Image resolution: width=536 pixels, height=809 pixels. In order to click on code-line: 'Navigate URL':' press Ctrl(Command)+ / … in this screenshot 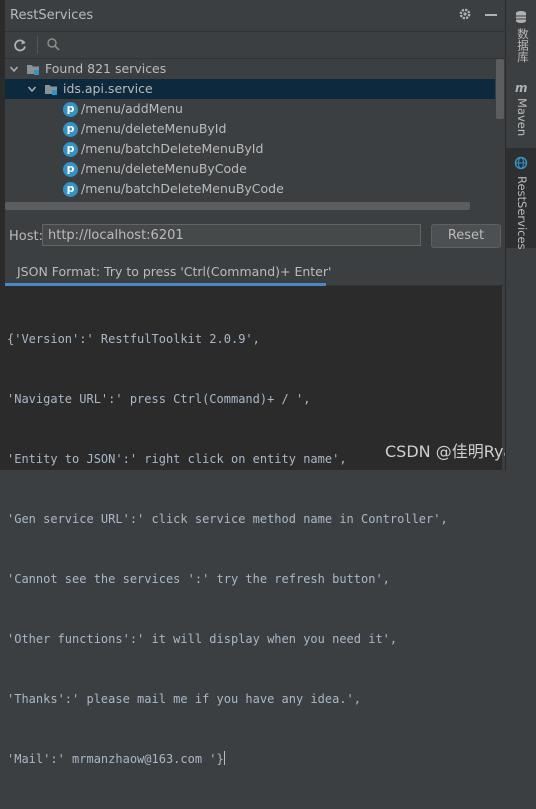, I will do `click(159, 399)`.